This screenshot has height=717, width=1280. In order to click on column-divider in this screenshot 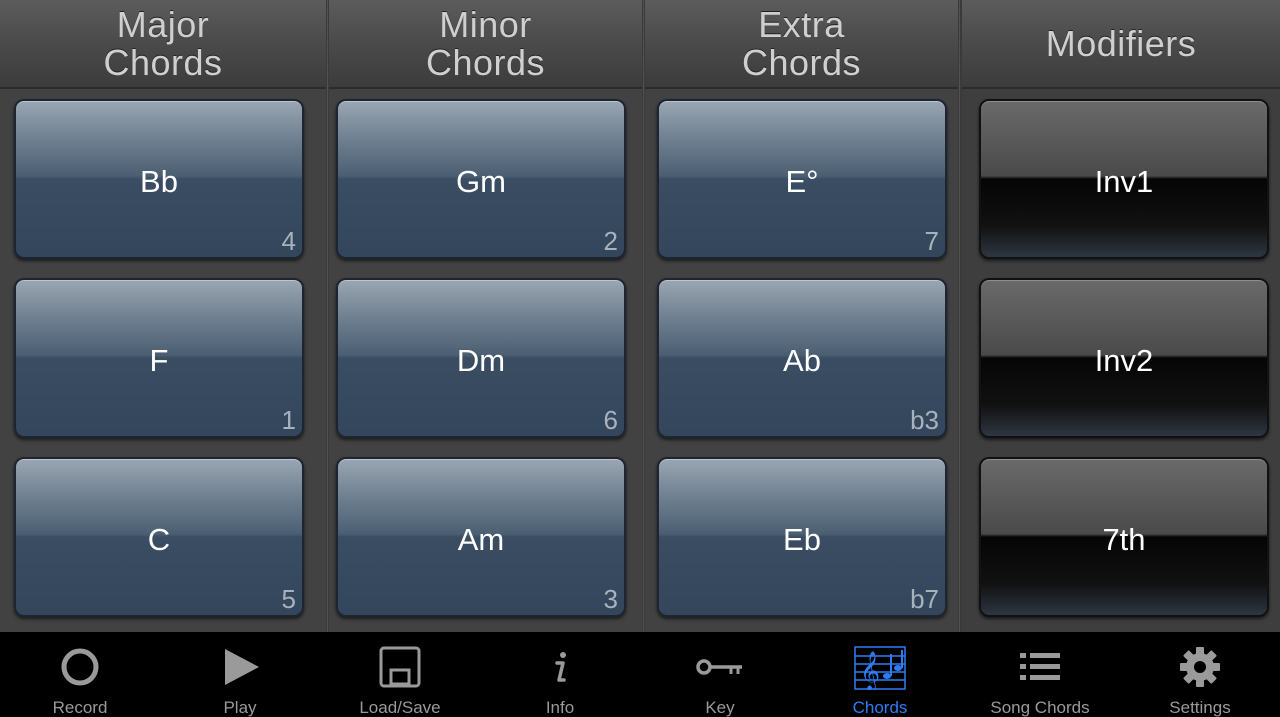, I will do `click(959, 316)`.